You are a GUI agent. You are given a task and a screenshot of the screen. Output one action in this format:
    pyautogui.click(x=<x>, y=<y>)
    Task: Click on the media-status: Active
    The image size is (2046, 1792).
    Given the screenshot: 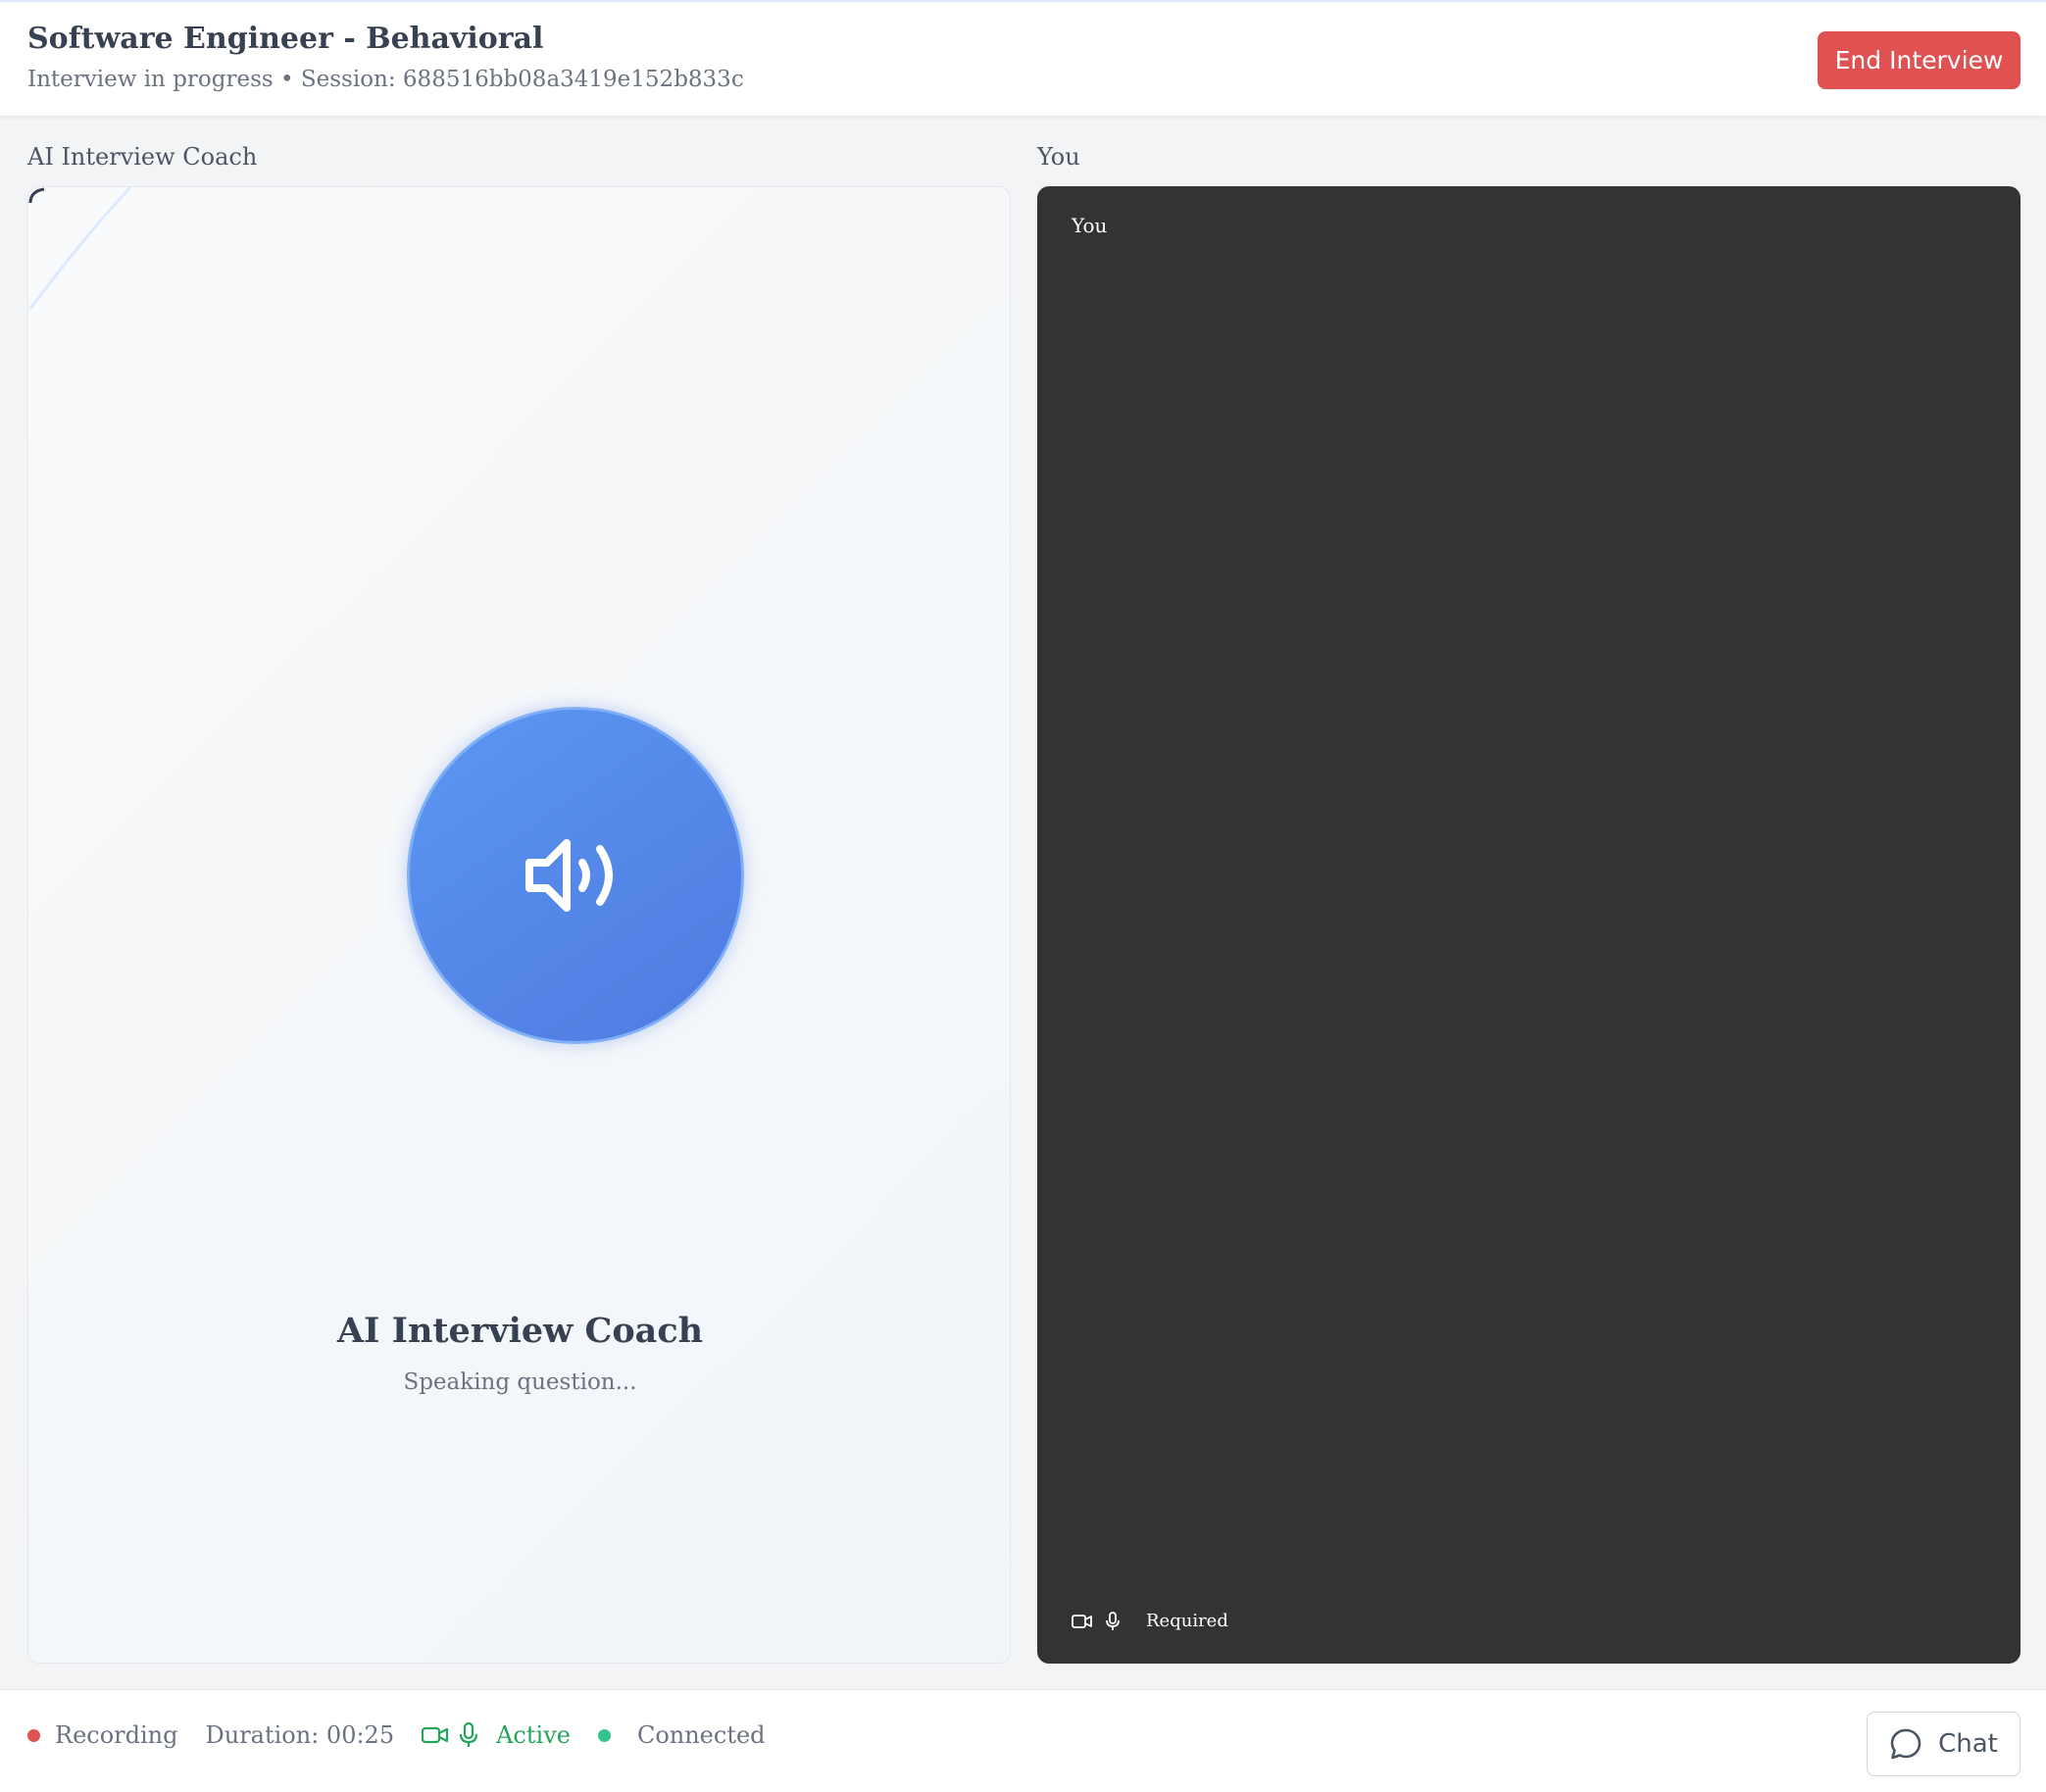 What is the action you would take?
    pyautogui.click(x=496, y=1735)
    